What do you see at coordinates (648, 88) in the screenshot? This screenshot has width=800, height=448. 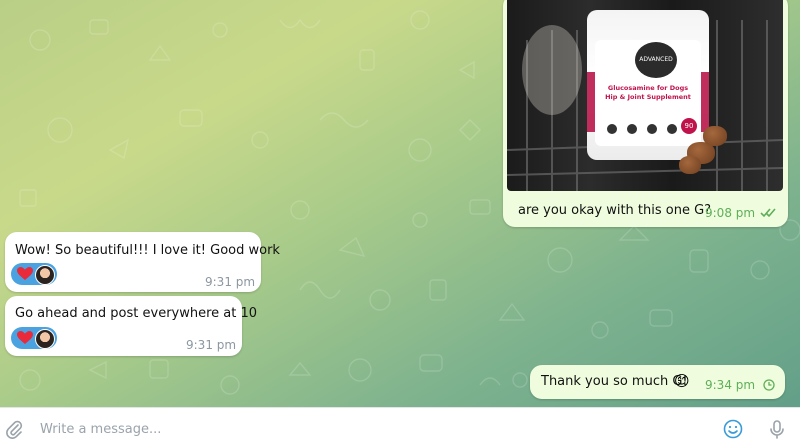 I see `product-title-line1: Glucosamine for Dogs` at bounding box center [648, 88].